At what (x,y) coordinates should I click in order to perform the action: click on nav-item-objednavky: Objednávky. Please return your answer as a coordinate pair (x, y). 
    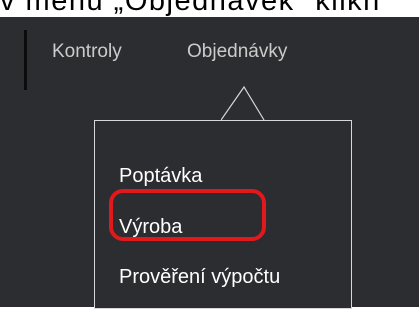
    Looking at the image, I should click on (237, 52).